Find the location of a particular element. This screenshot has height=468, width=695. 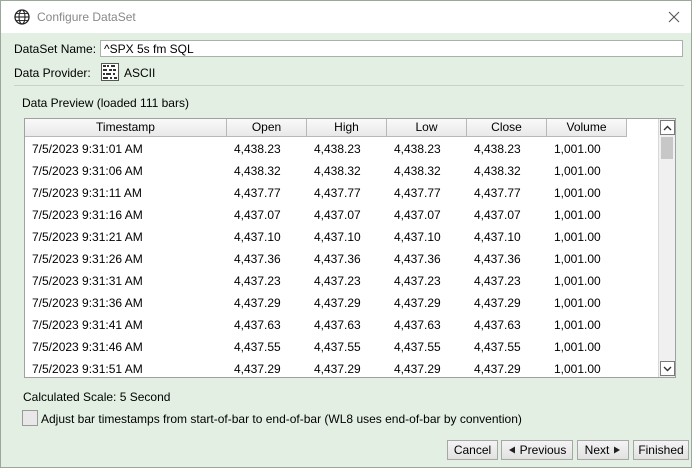

next-button: Next is located at coordinates (603, 450).